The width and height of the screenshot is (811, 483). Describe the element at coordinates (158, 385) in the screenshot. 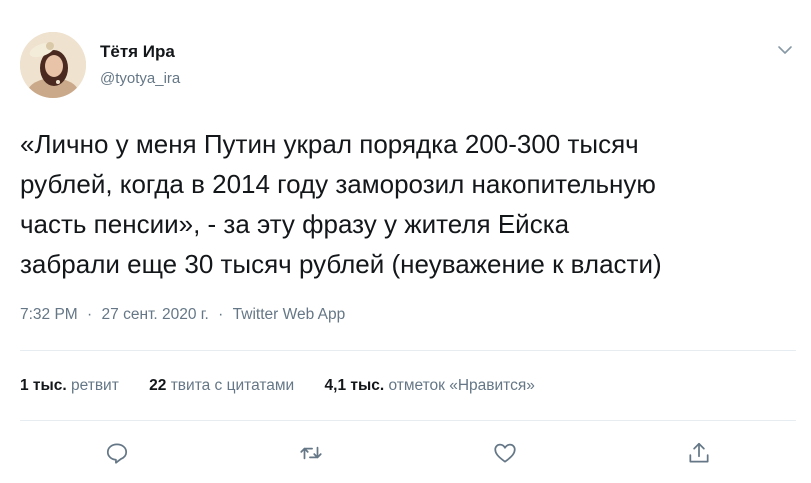

I see `quotes-count: 22` at that location.